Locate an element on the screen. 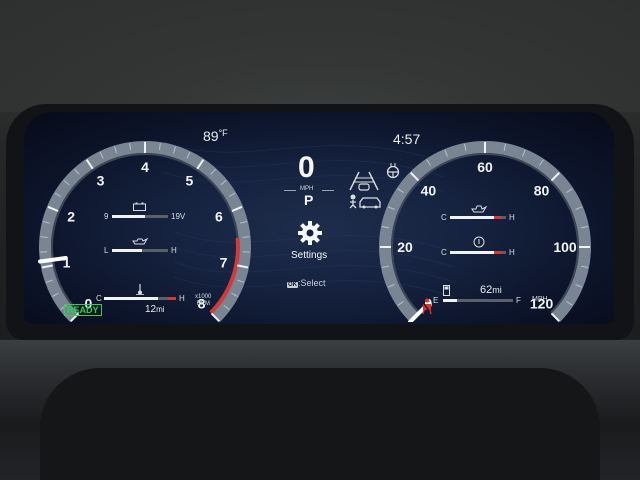 This screenshot has width=640, height=480. ok-button-badge: OK is located at coordinates (292, 285).